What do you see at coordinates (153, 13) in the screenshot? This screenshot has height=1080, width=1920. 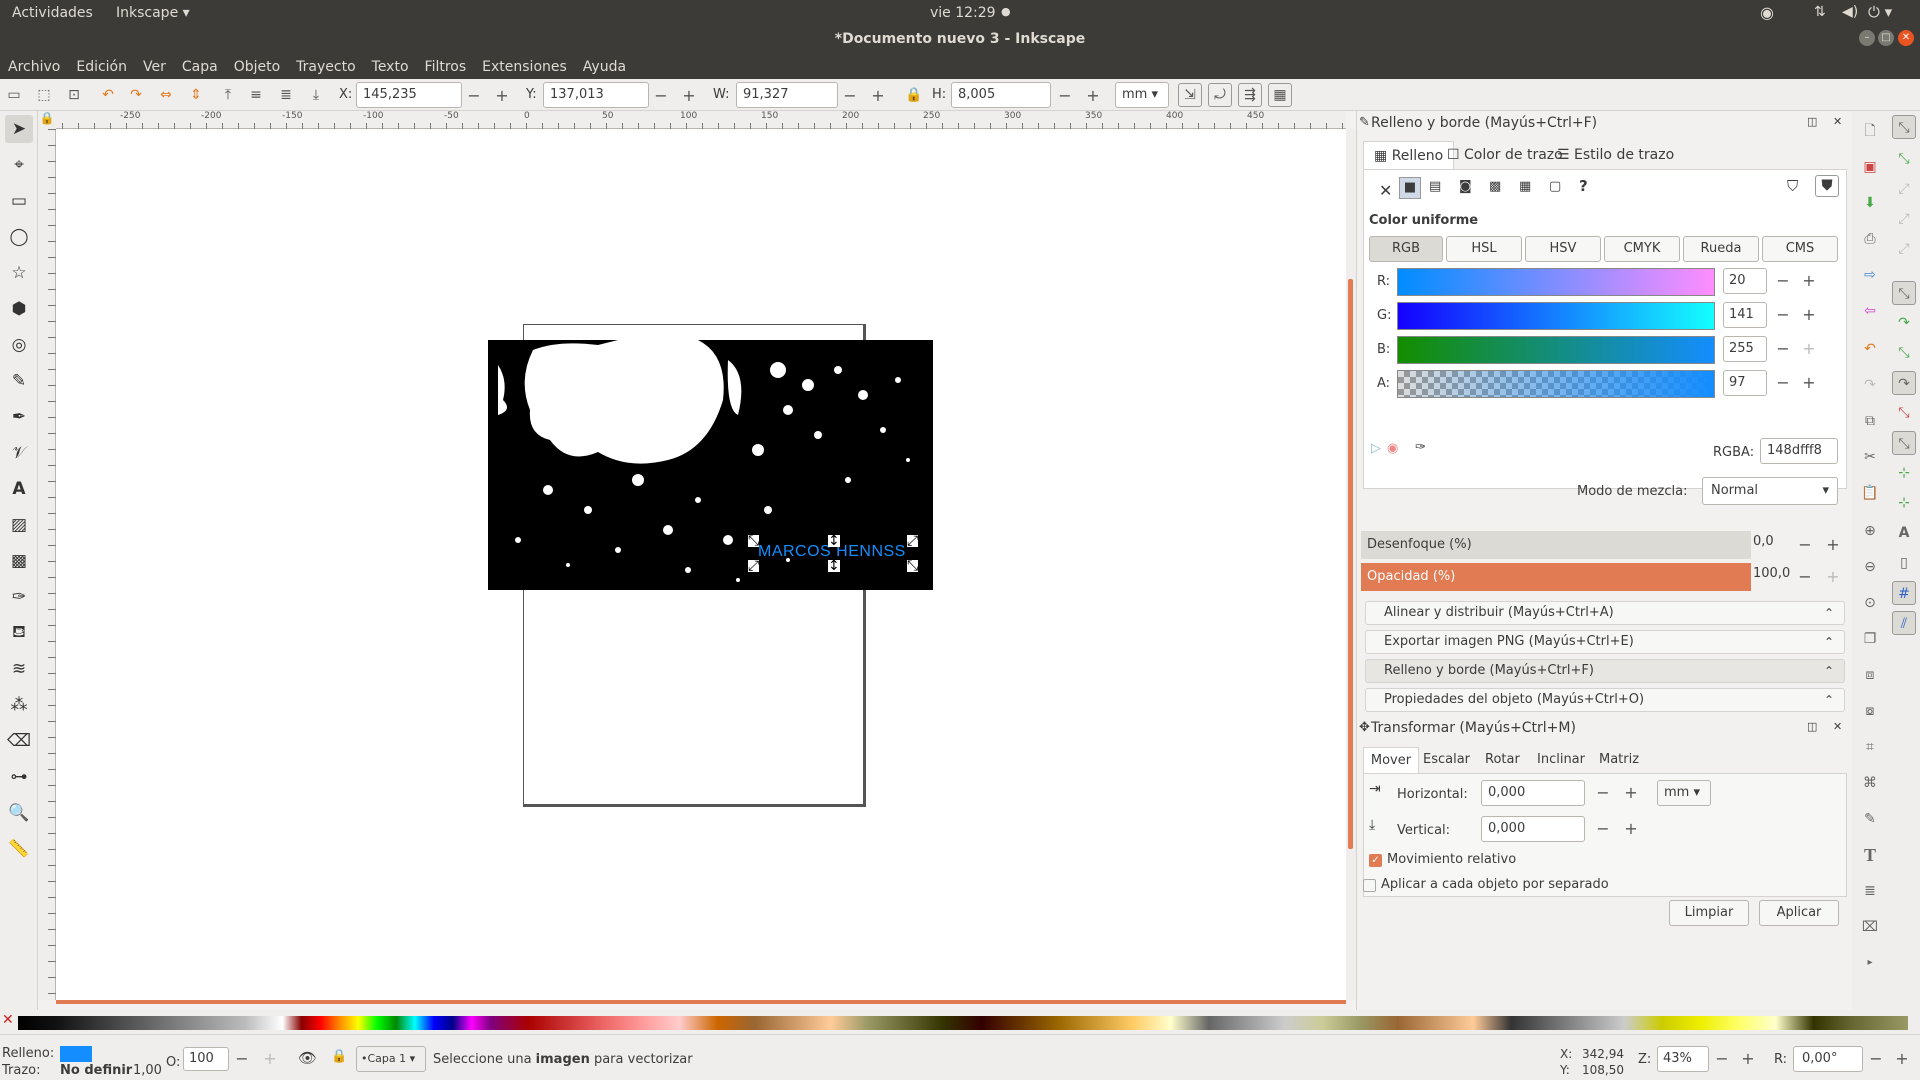 I see `app-menu: Inkscape ▾` at bounding box center [153, 13].